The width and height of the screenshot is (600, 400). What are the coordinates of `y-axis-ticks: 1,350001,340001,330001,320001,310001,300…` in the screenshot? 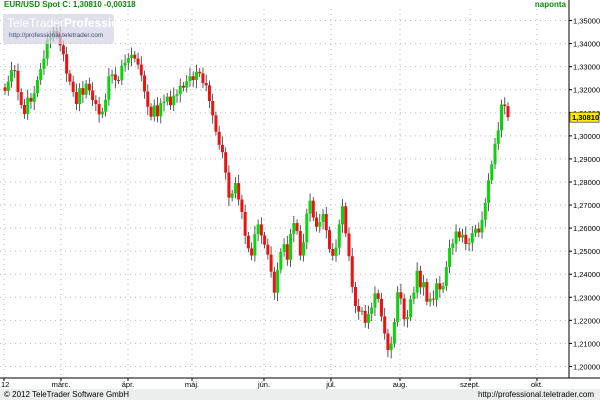 It's located at (584, 194).